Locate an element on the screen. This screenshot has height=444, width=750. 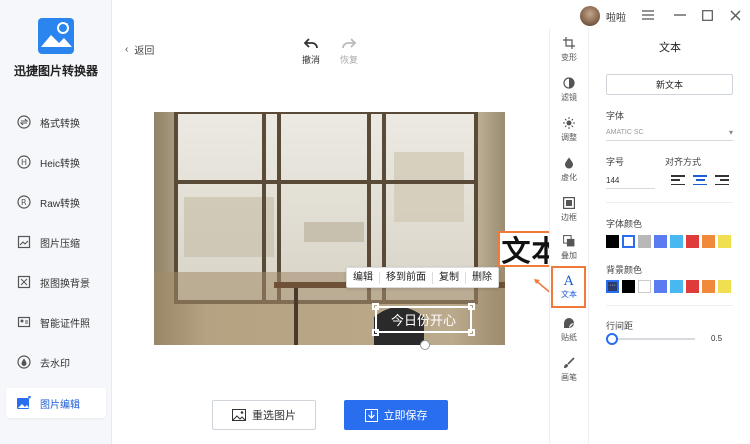
menu-item-bring-front: 移到前面 is located at coordinates (406, 277).